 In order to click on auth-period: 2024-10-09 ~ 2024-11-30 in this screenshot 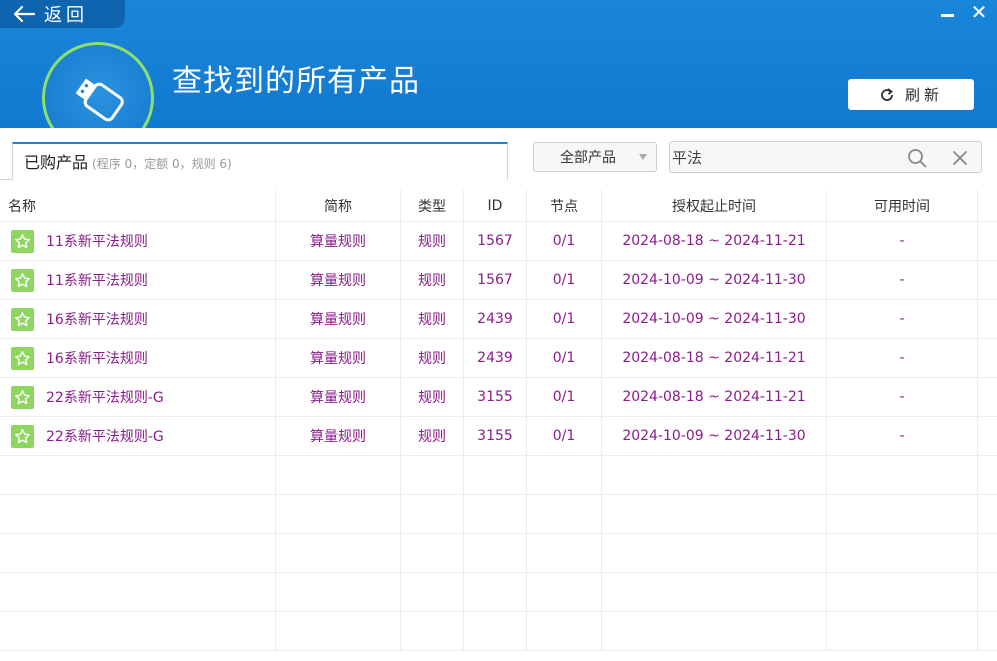, I will do `click(714, 280)`.